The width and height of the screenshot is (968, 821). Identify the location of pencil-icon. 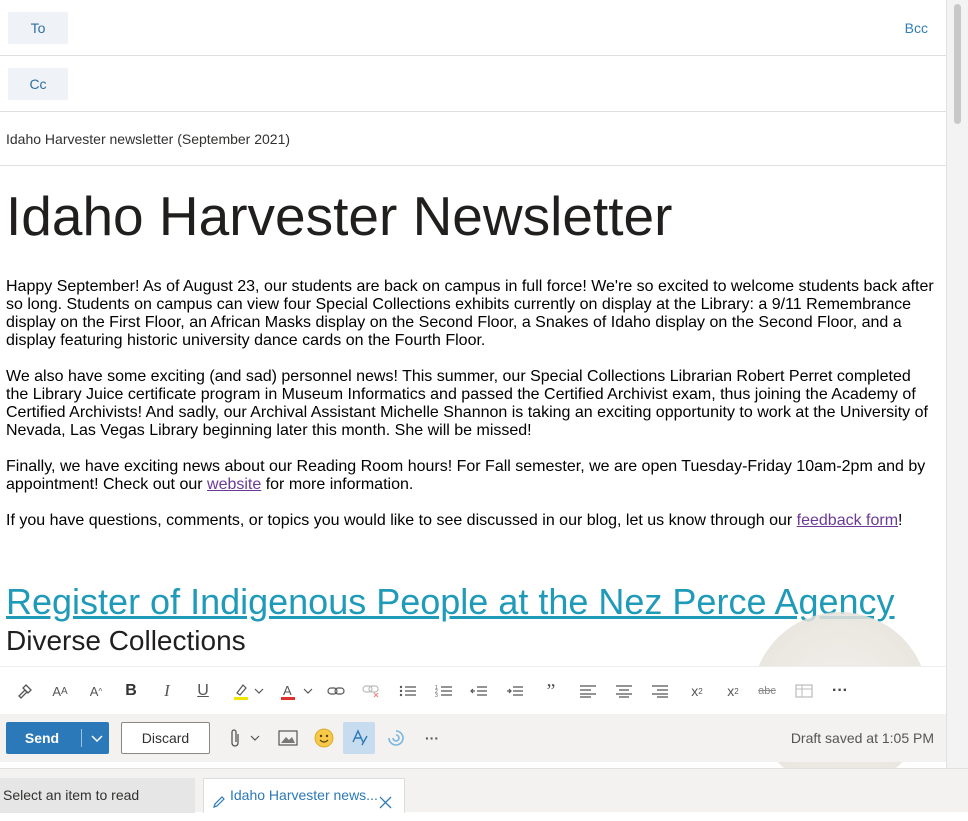
(219, 804).